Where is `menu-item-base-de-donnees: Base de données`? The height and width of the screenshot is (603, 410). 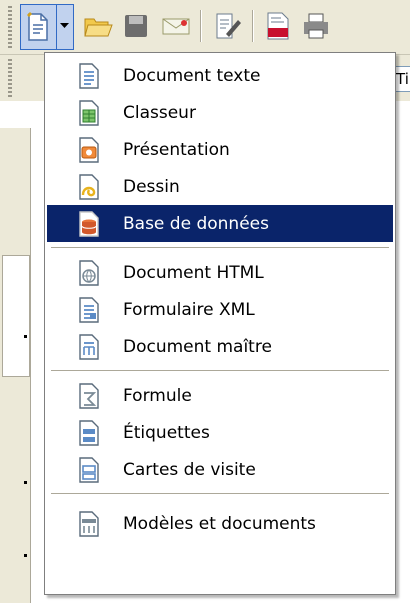 menu-item-base-de-donnees: Base de données is located at coordinates (220, 223).